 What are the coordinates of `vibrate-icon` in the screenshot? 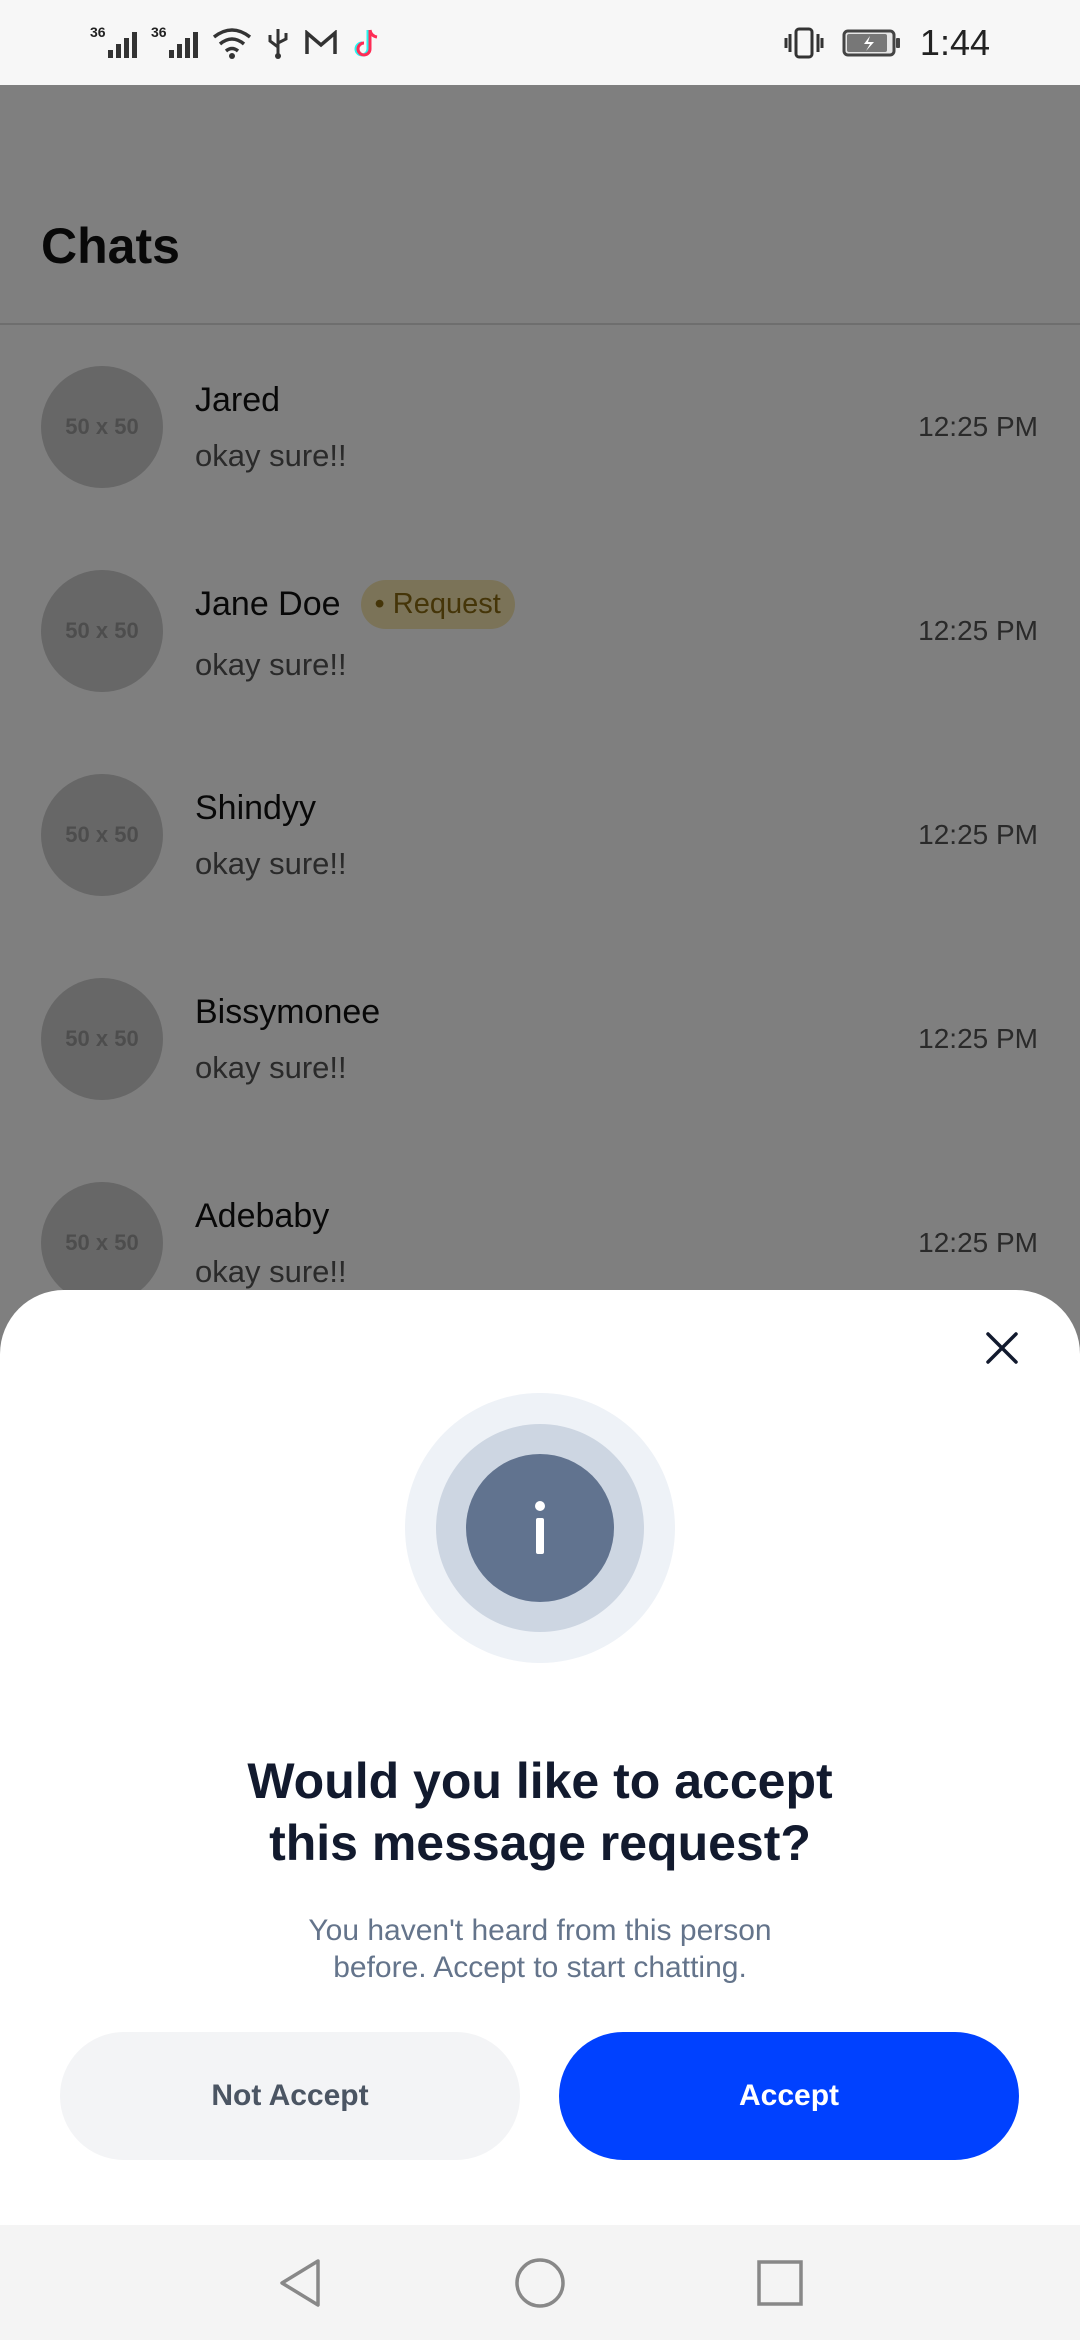 It's located at (804, 42).